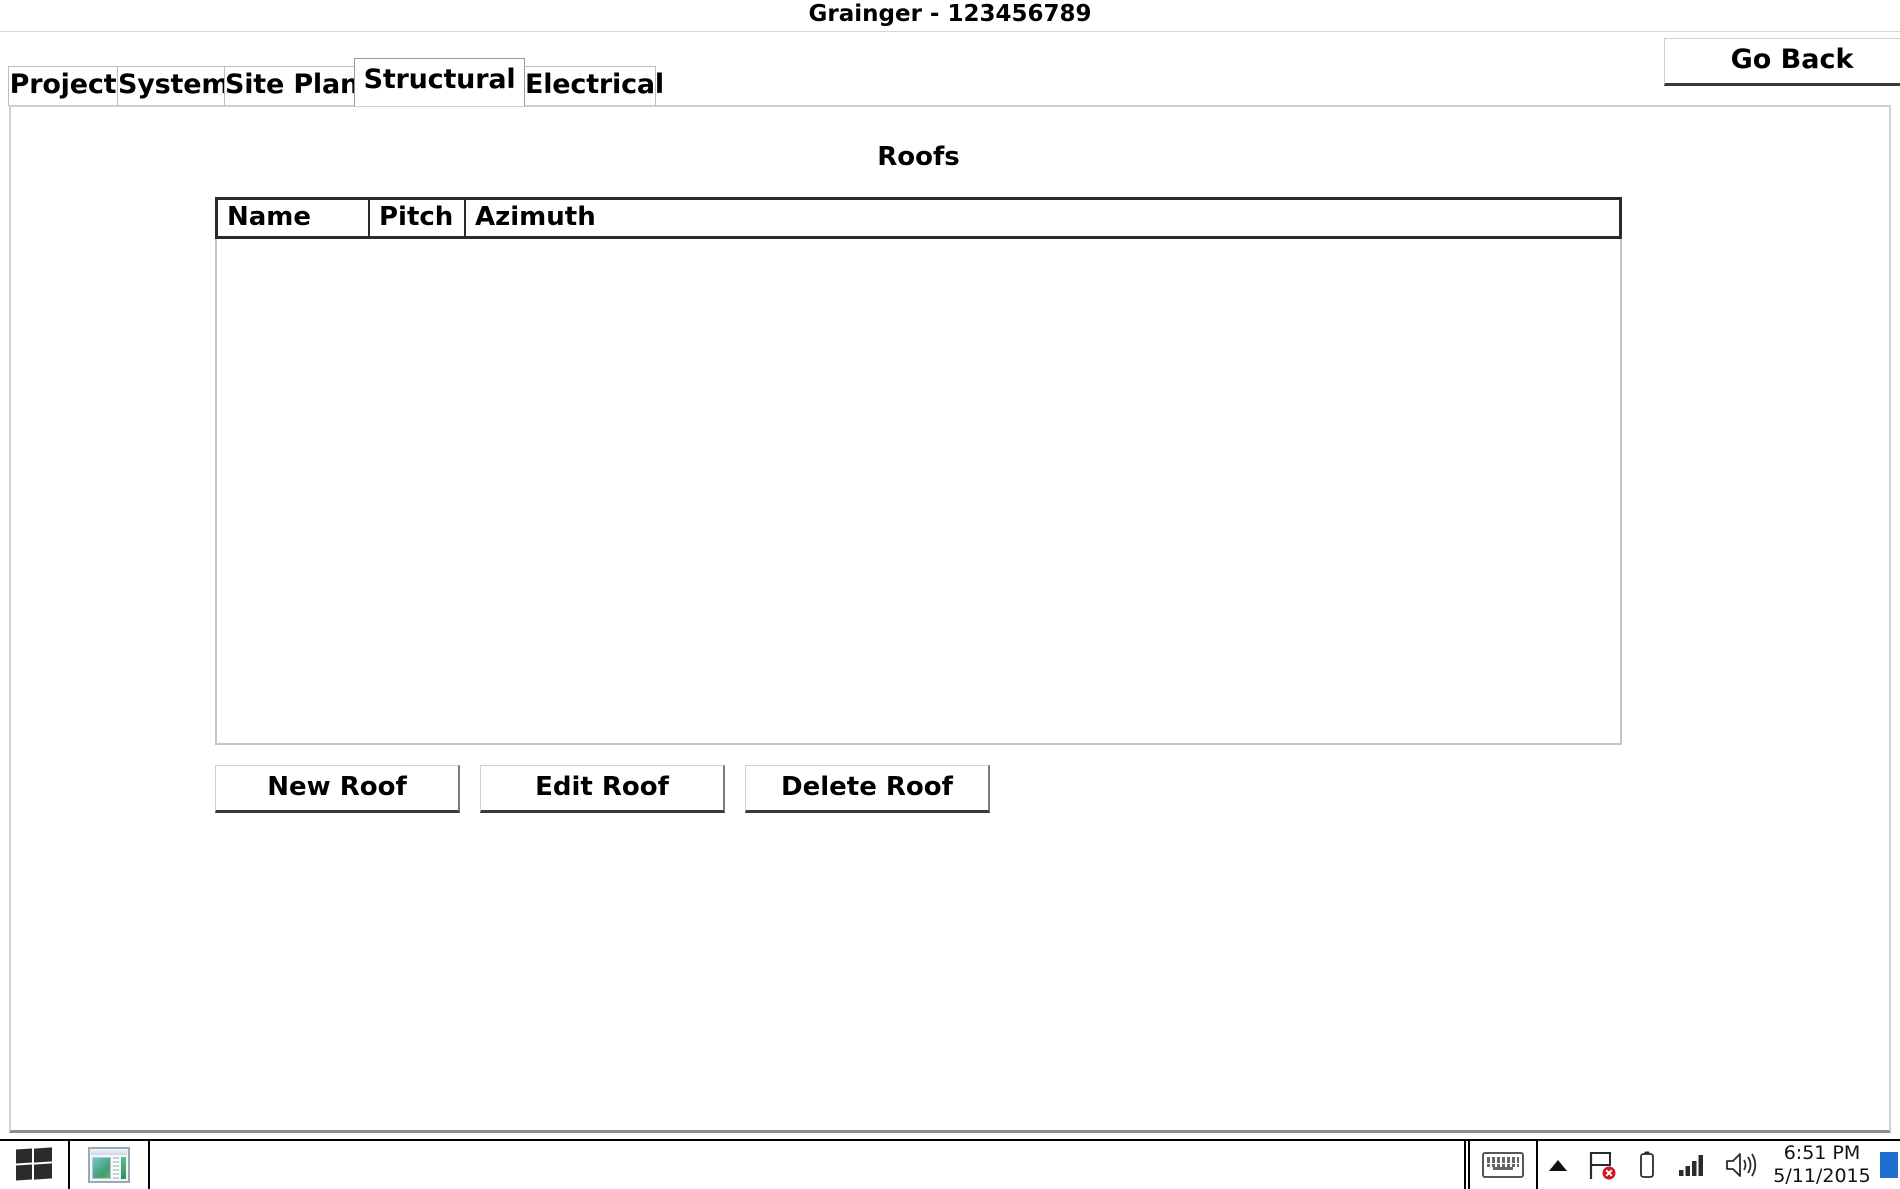 The width and height of the screenshot is (1900, 1189). I want to click on delete-roof-button: Delete Roof, so click(867, 789).